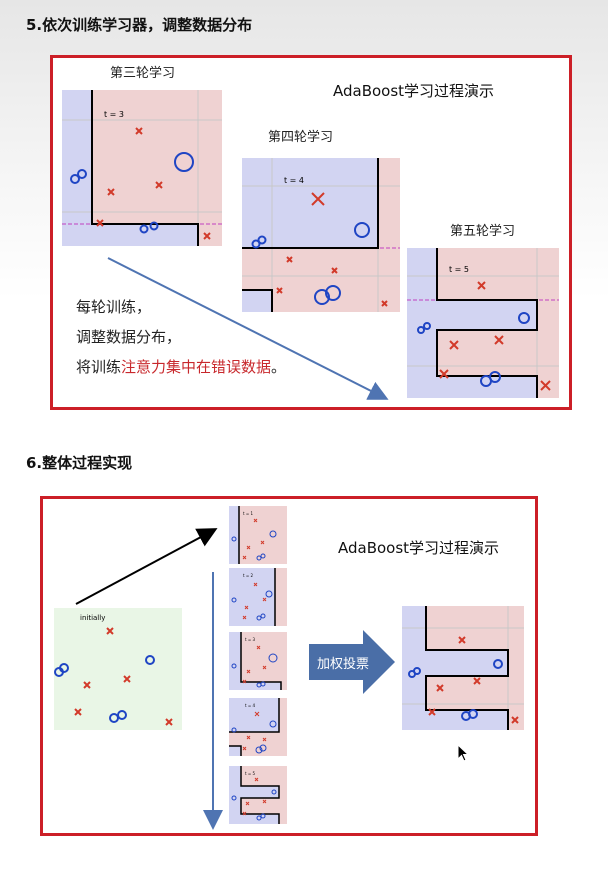 The height and width of the screenshot is (877, 608). I want to click on thumb4-t: t = 4, so click(250, 705).